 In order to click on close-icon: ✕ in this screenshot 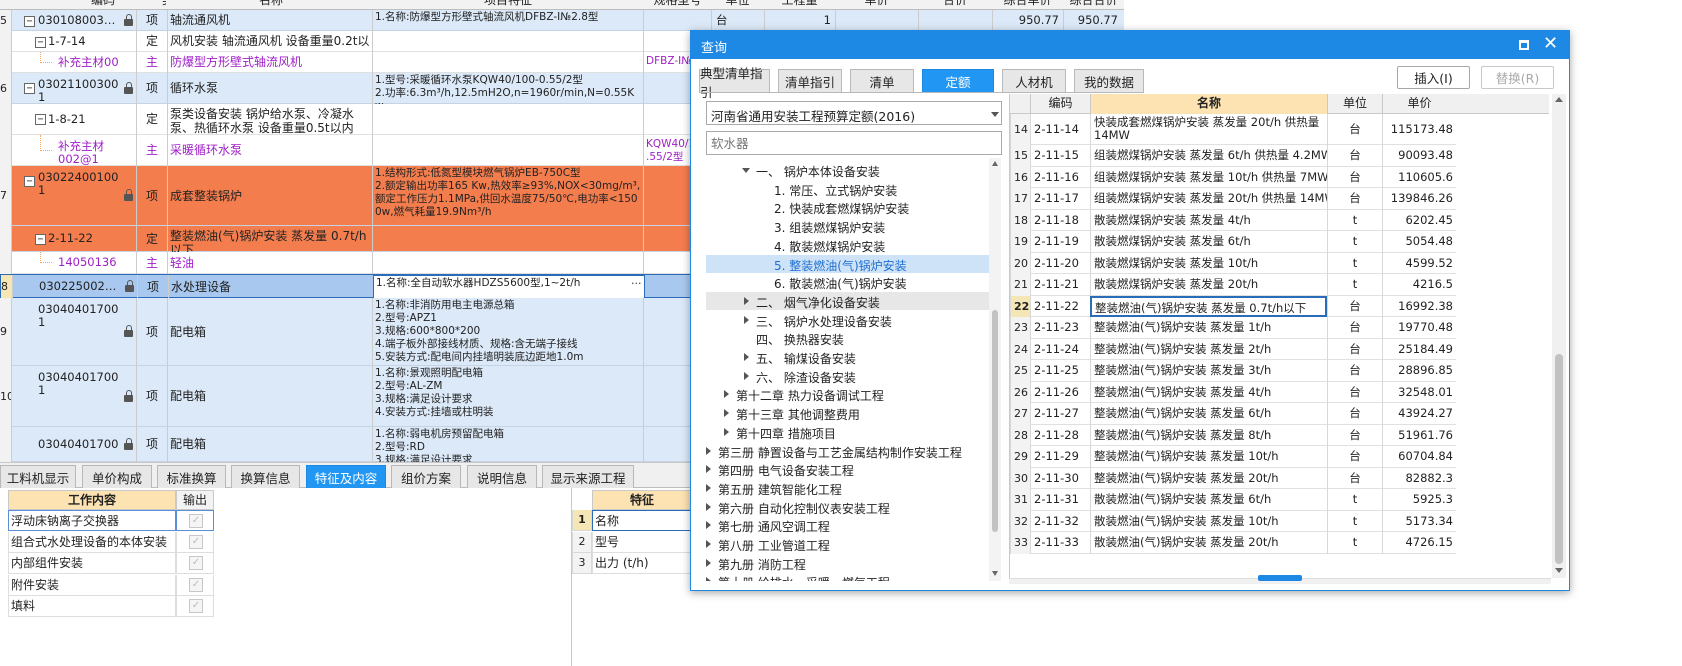, I will do `click(1550, 44)`.